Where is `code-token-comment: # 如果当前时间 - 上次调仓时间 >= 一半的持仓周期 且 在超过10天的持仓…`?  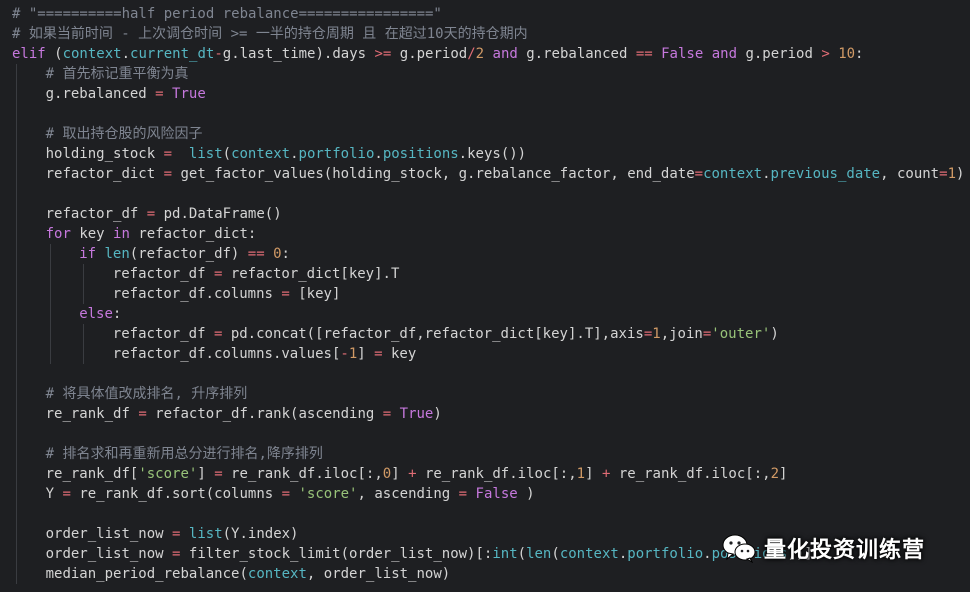
code-token-comment: # 如果当前时间 - 上次调仓时间 >= 一半的持仓周期 且 在超过10天的持仓… is located at coordinates (270, 34).